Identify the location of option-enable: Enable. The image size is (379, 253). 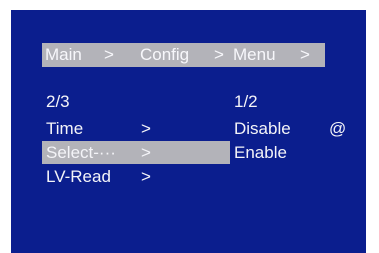
(260, 153).